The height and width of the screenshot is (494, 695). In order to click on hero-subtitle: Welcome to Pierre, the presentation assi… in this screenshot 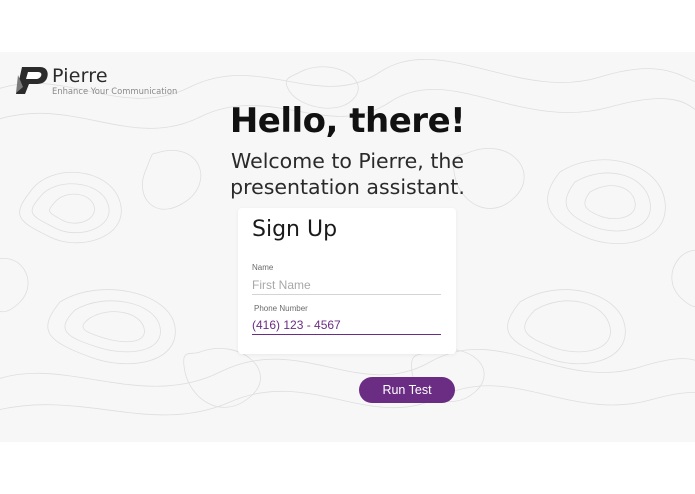, I will do `click(347, 174)`.